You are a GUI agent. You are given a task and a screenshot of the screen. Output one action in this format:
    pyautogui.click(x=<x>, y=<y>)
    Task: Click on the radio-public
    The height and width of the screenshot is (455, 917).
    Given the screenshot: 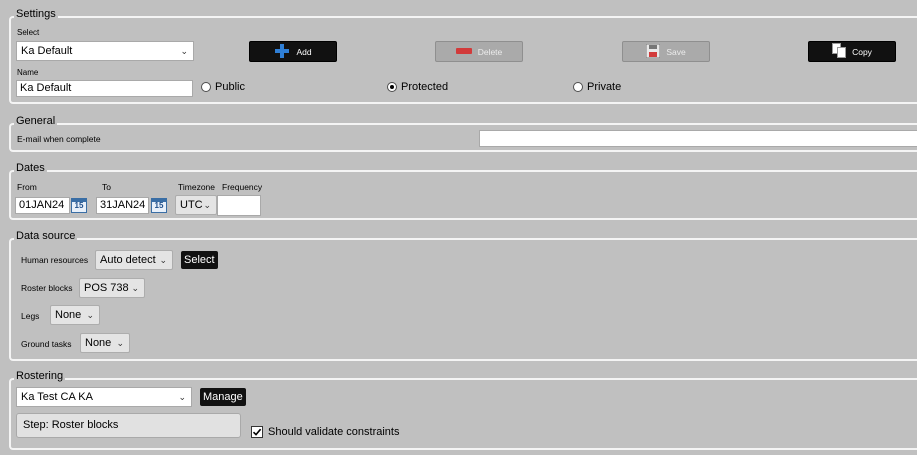 What is the action you would take?
    pyautogui.click(x=206, y=87)
    